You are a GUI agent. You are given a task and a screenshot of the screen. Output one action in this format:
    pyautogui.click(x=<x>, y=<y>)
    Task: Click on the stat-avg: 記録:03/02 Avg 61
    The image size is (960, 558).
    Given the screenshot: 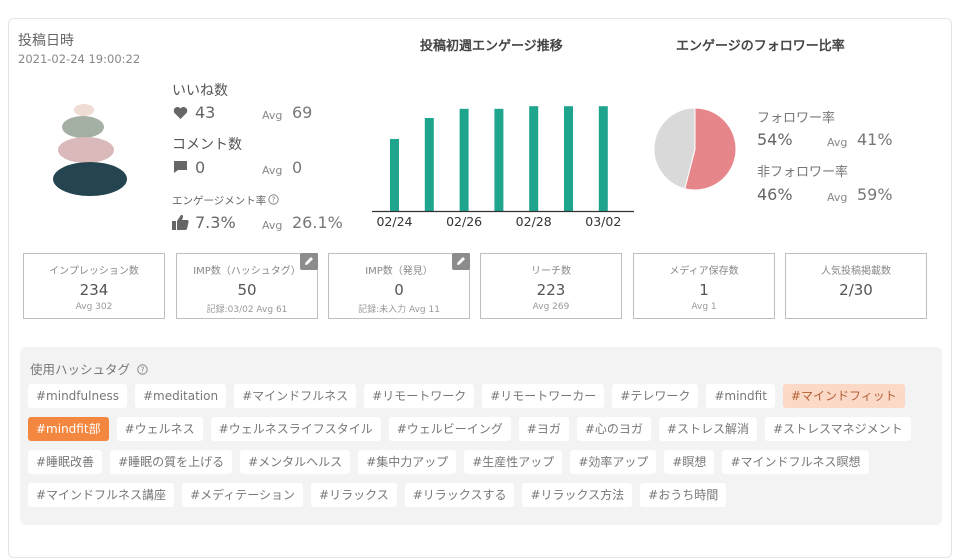 What is the action you would take?
    pyautogui.click(x=247, y=310)
    